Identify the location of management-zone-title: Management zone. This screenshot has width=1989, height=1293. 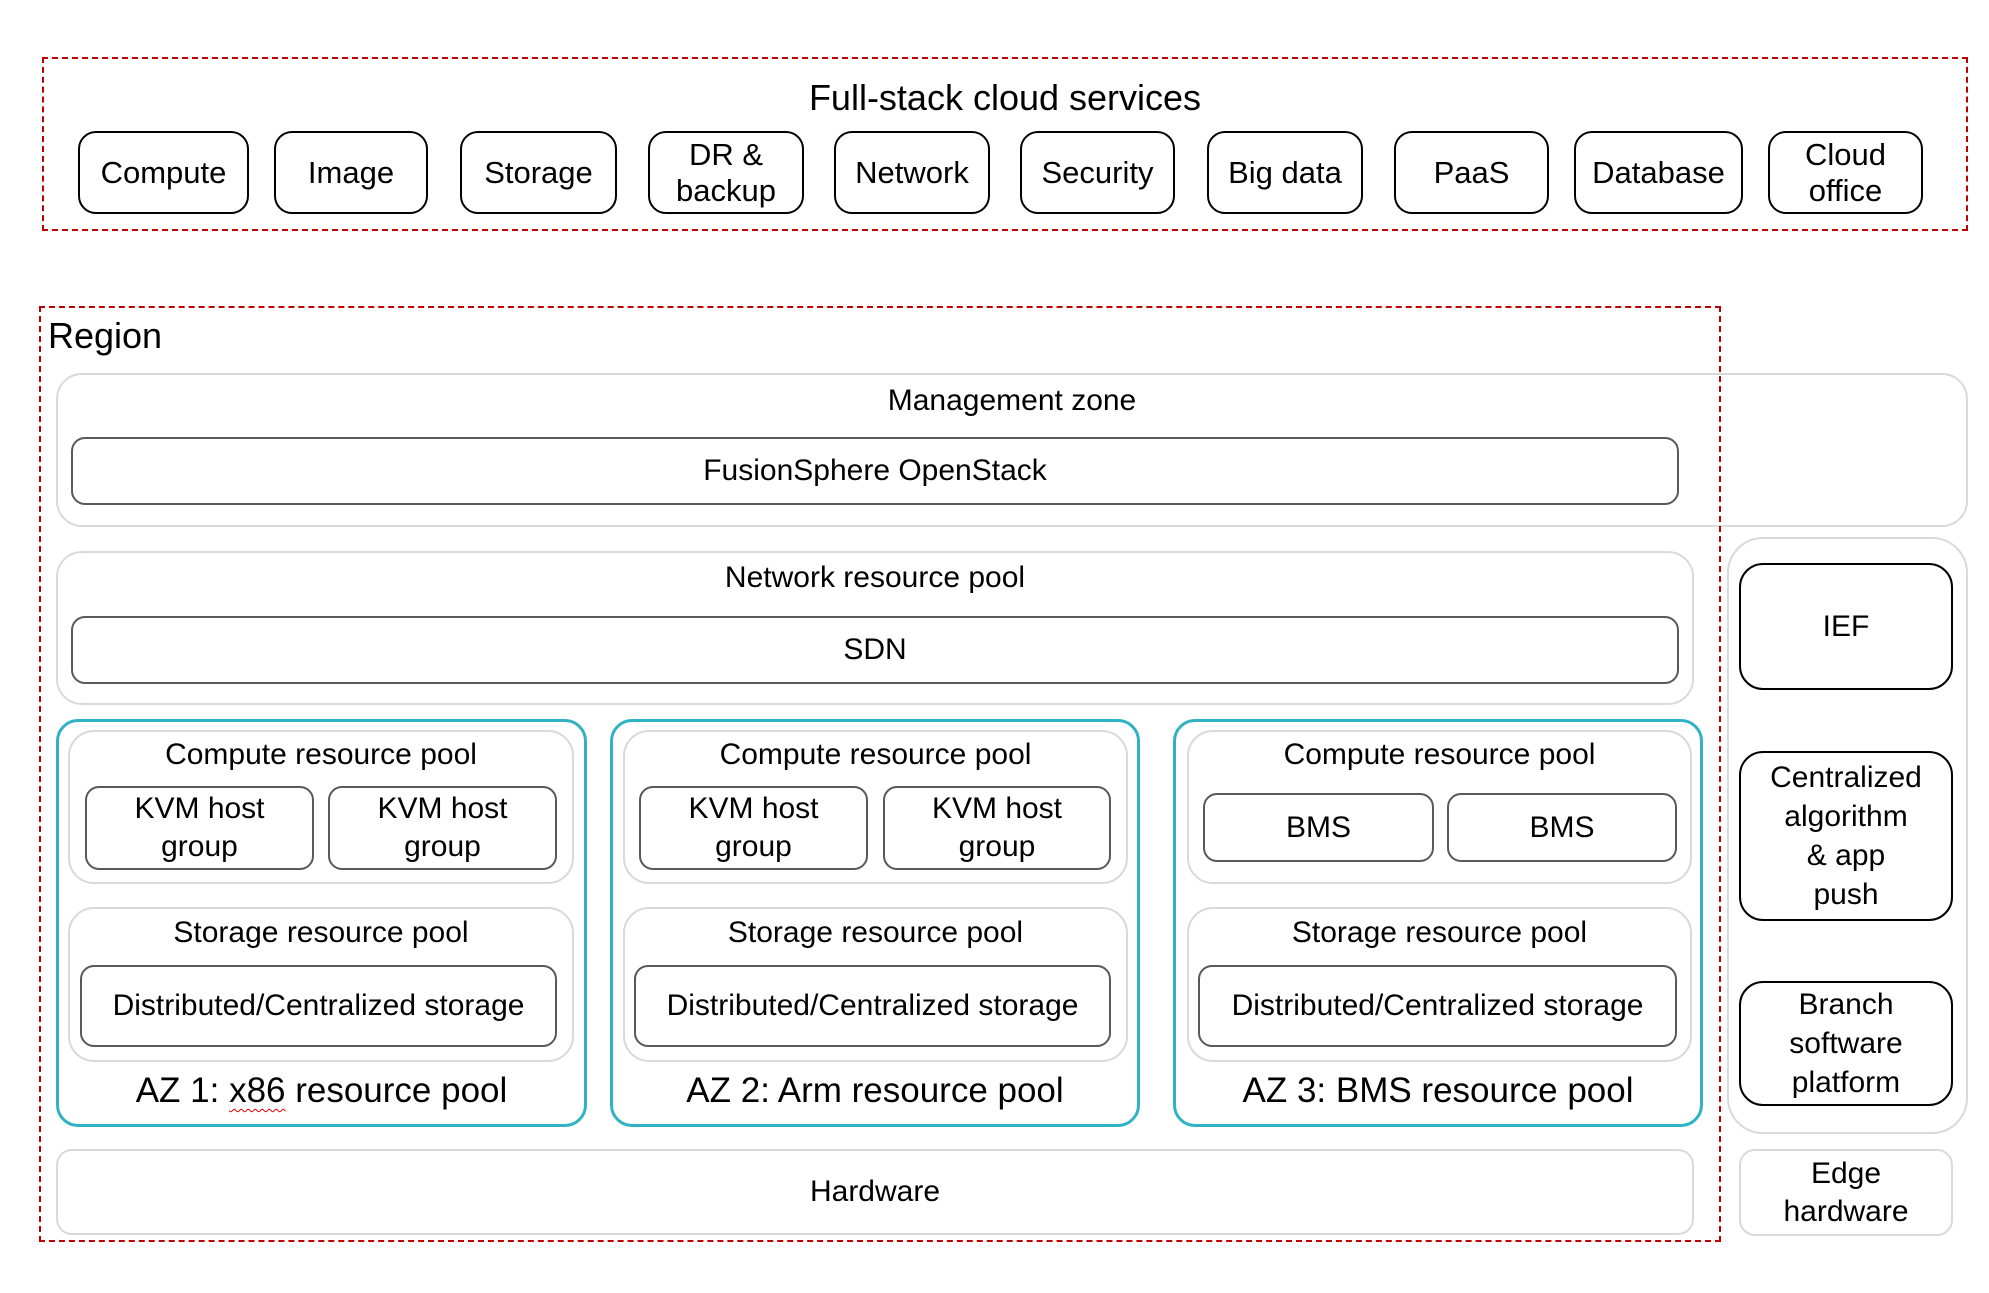
(1012, 400).